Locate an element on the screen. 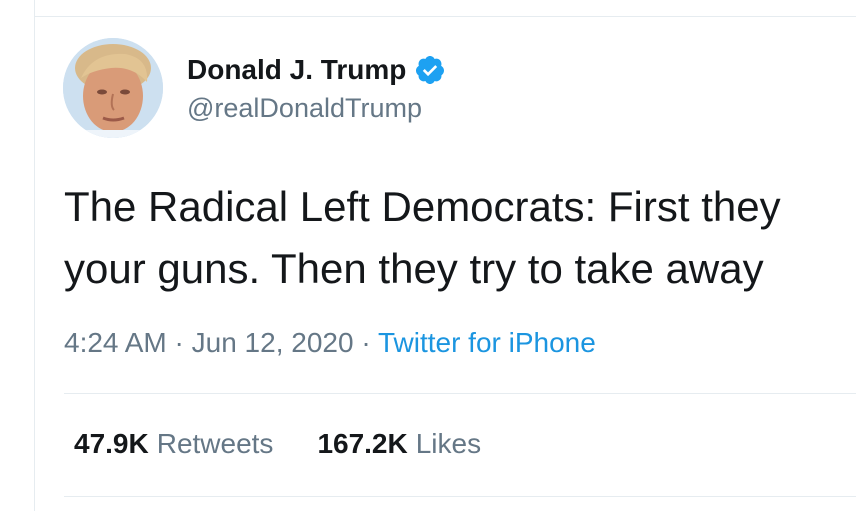  stats-top-divider is located at coordinates (460, 393).